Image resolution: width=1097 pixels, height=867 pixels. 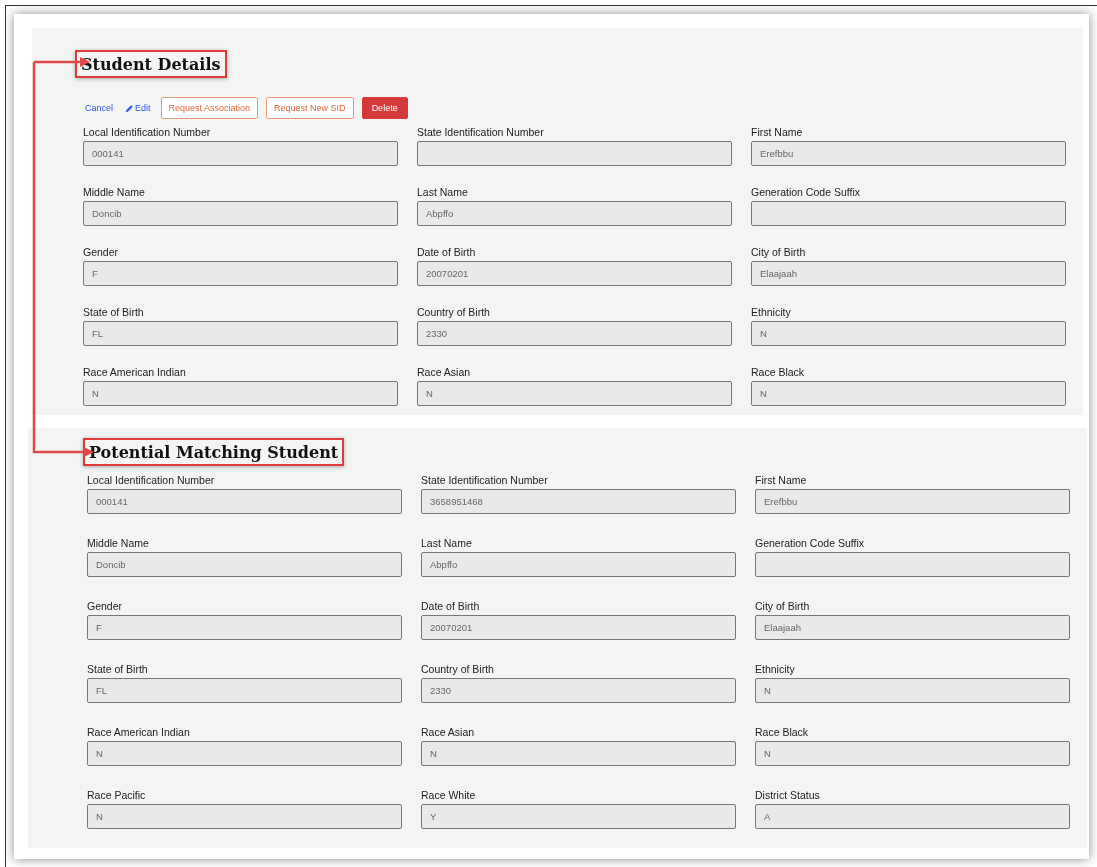 What do you see at coordinates (117, 795) in the screenshot?
I see `field-label: Race Pacific` at bounding box center [117, 795].